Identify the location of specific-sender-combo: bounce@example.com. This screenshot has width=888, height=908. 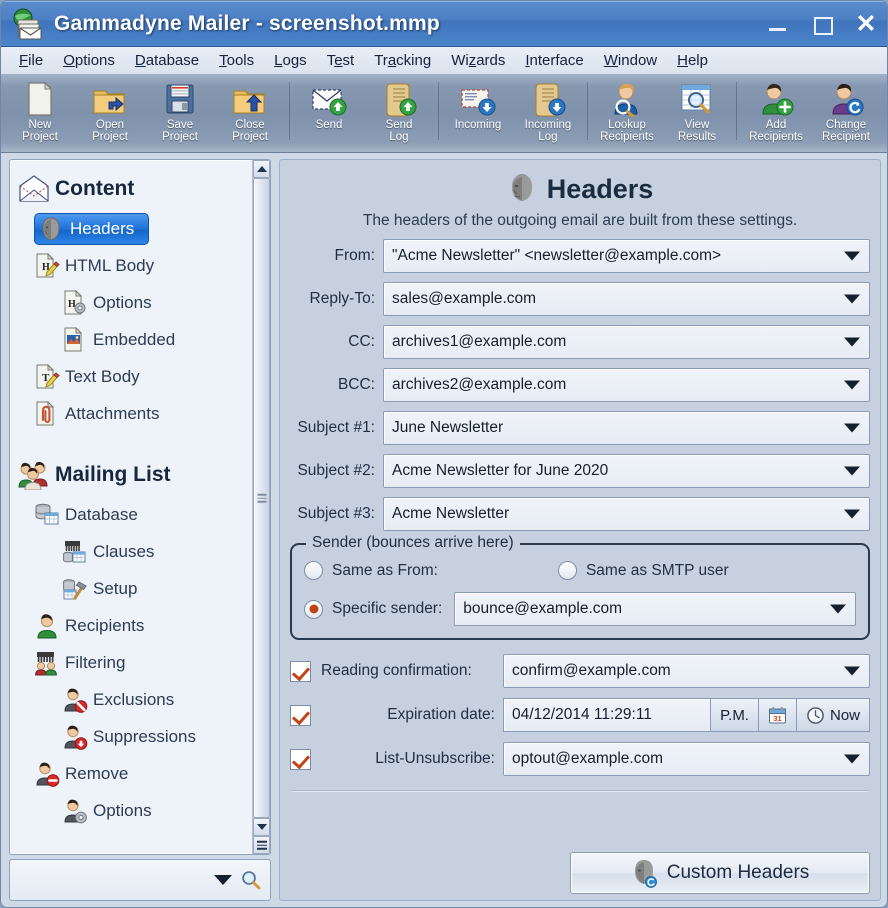
(655, 609).